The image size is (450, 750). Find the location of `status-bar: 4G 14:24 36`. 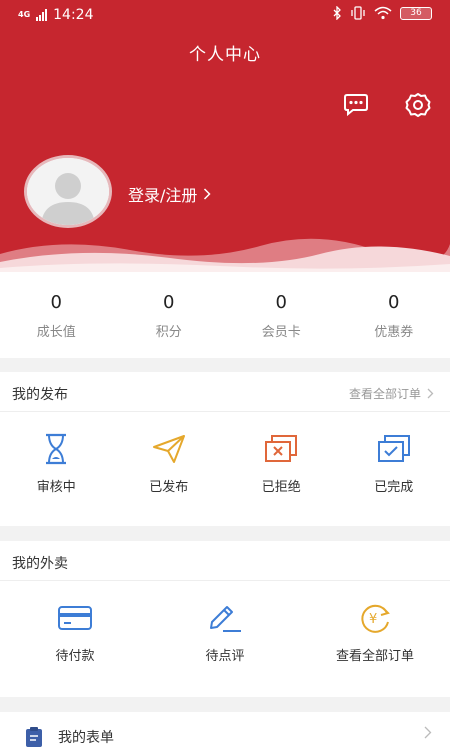

status-bar: 4G 14:24 36 is located at coordinates (225, 15).